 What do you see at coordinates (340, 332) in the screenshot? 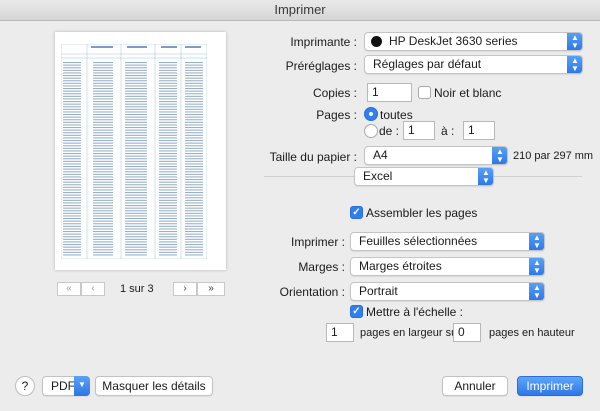
I see `scale-wide-field: 1` at bounding box center [340, 332].